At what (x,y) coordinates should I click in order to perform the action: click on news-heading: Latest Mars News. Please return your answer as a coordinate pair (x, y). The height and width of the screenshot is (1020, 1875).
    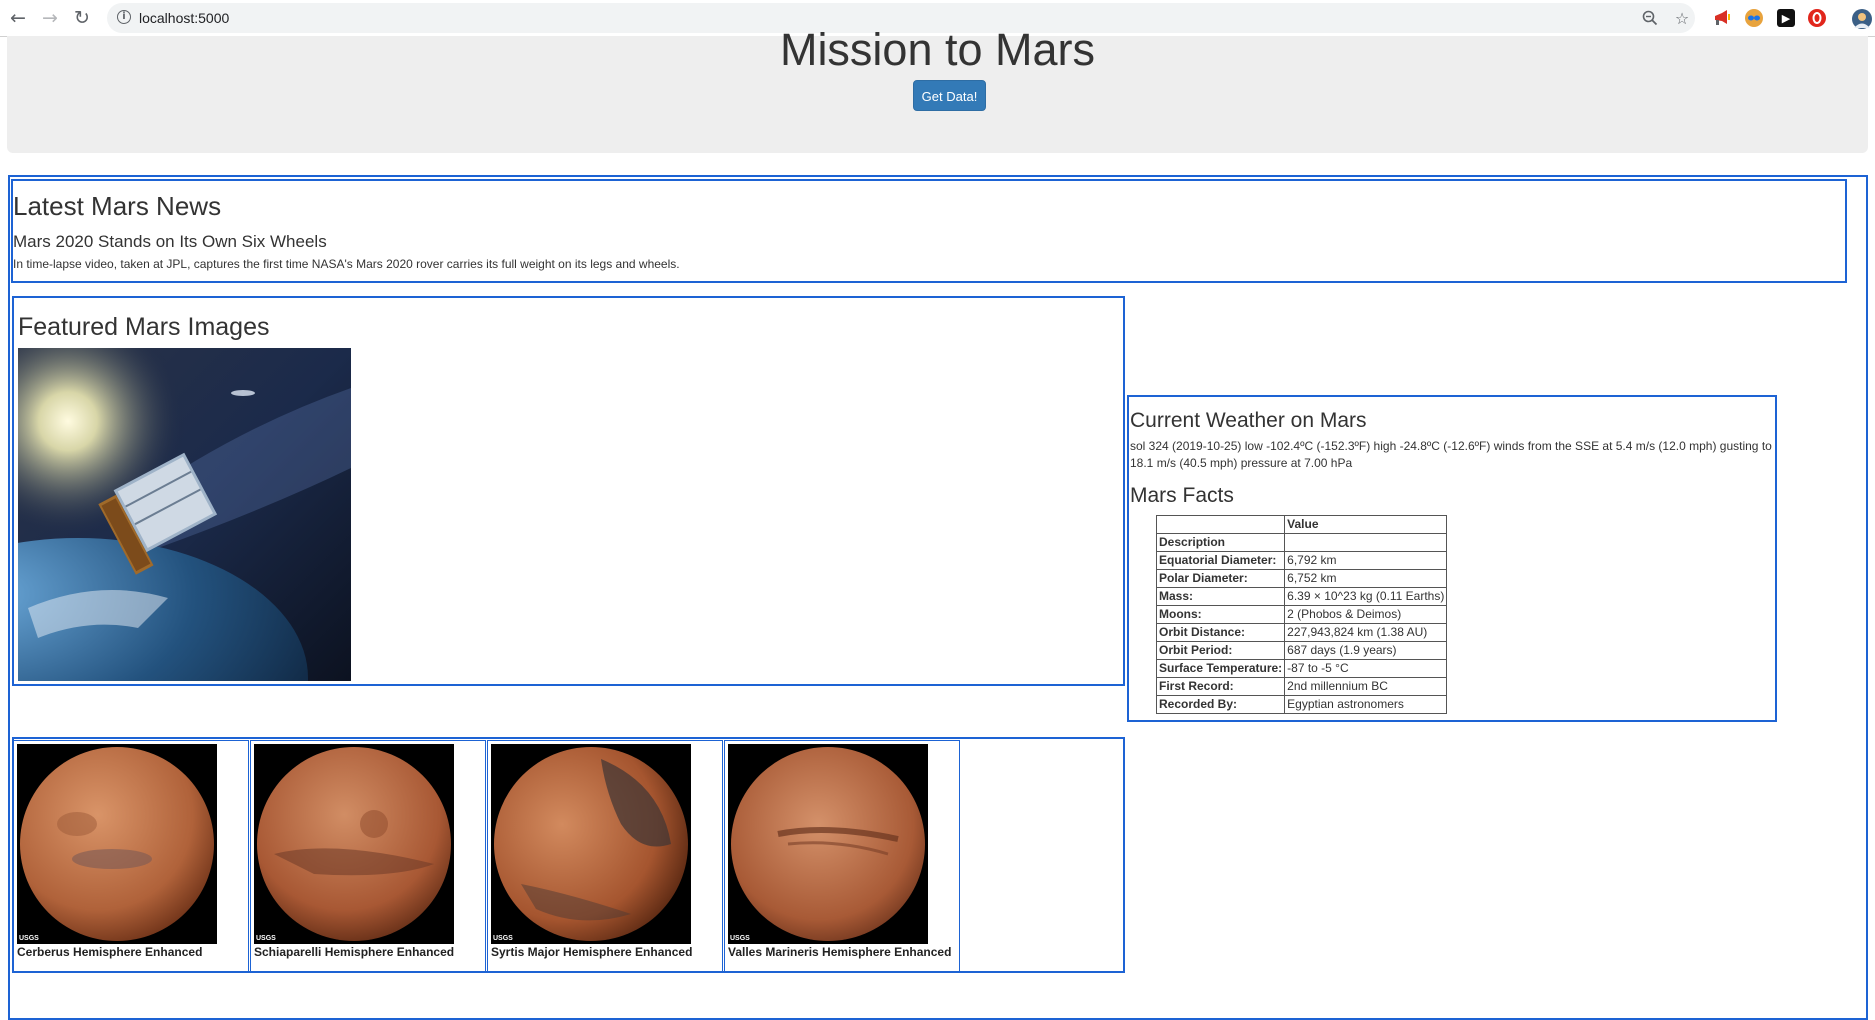
    Looking at the image, I should click on (117, 206).